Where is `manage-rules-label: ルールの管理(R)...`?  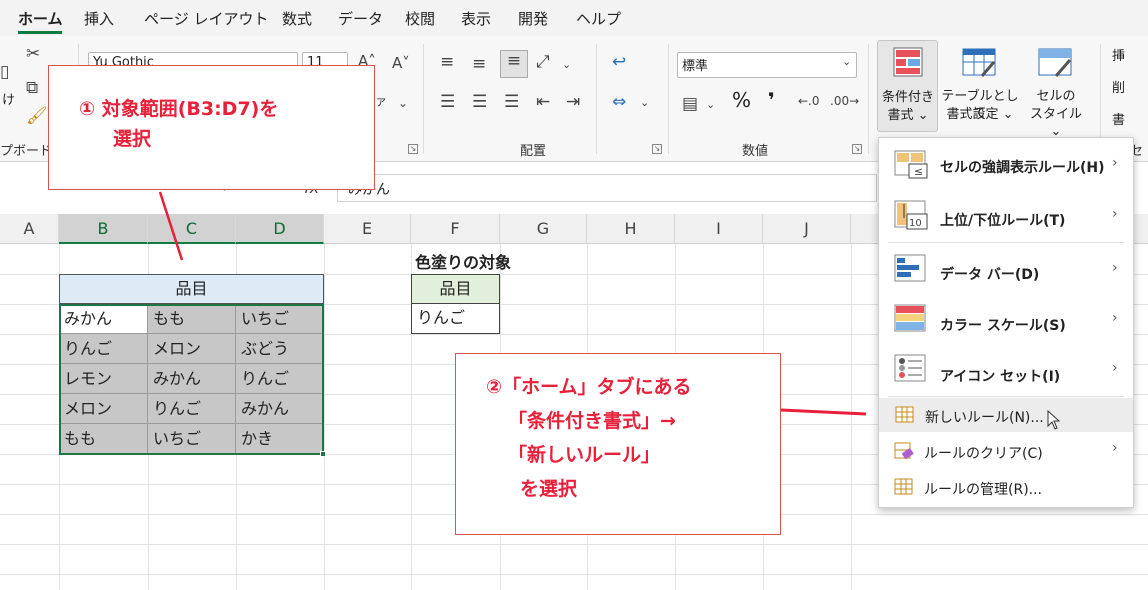 manage-rules-label: ルールの管理(R)... is located at coordinates (983, 490).